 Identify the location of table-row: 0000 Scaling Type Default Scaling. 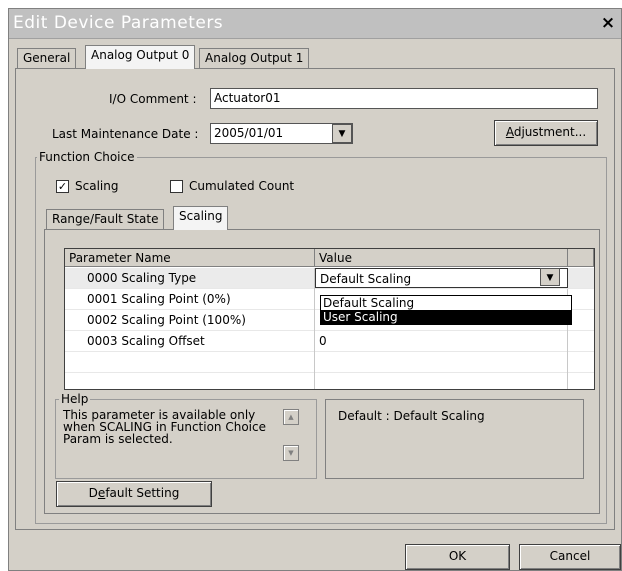
(329, 278).